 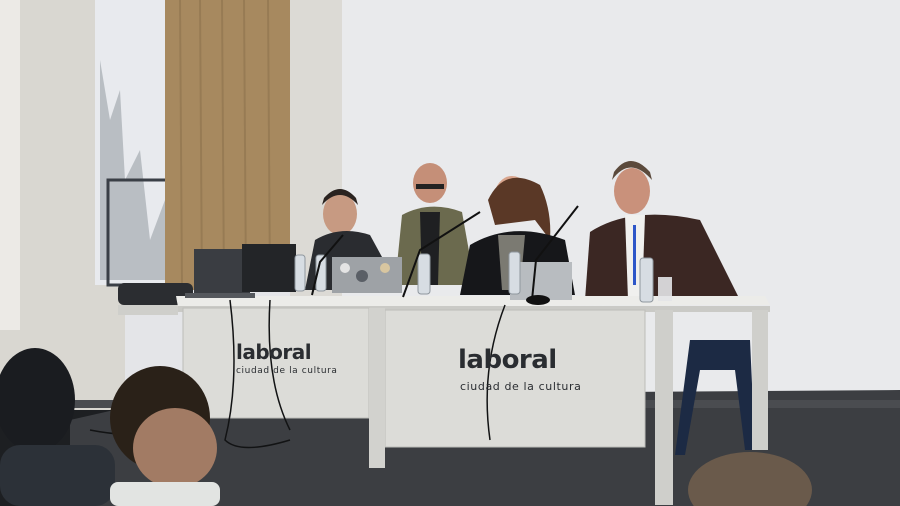 I want to click on banner-left-tagline: ciudad de la cultura, so click(x=287, y=371).